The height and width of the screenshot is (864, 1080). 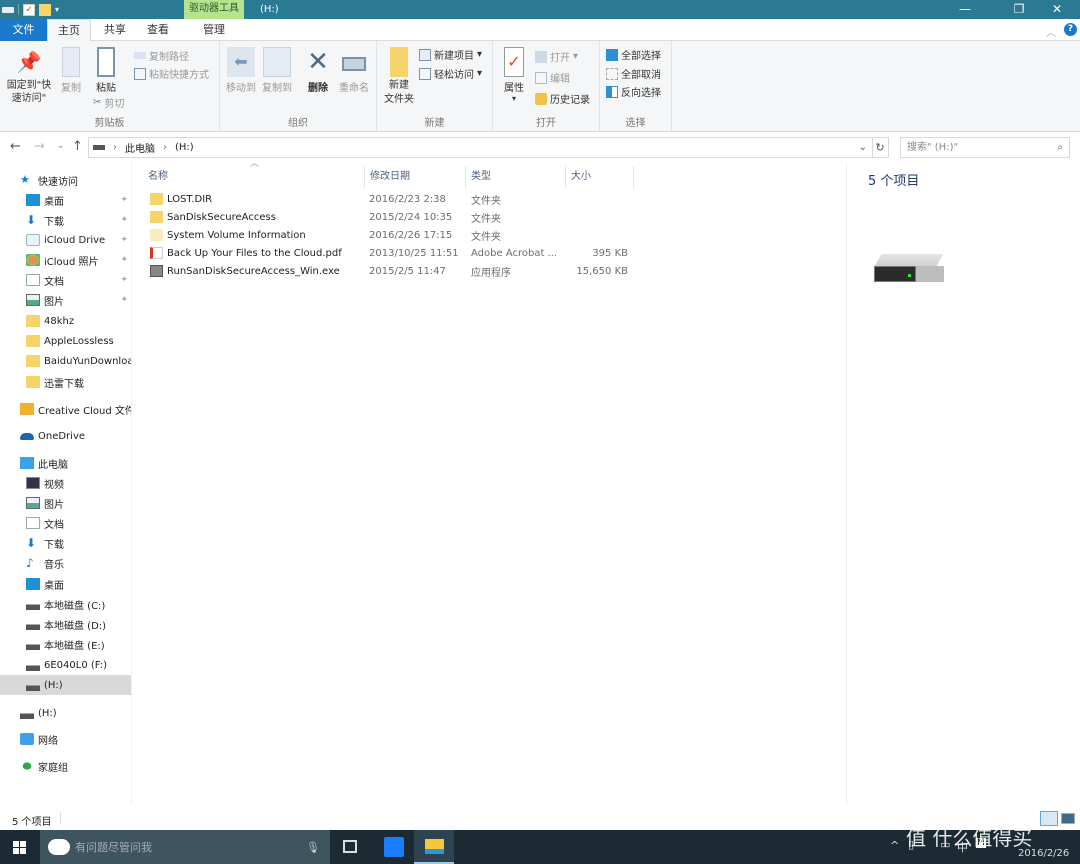 What do you see at coordinates (514, 75) in the screenshot?
I see `properties-button: ✓ 属性 ▾` at bounding box center [514, 75].